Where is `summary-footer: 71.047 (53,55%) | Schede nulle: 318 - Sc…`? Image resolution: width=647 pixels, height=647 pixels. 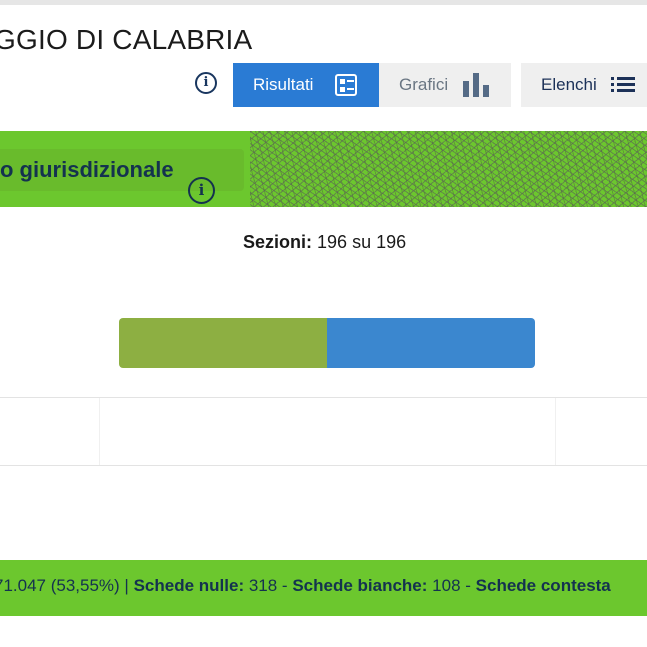
summary-footer: 71.047 (53,55%) | Schede nulle: 318 - Sc… is located at coordinates (323, 588).